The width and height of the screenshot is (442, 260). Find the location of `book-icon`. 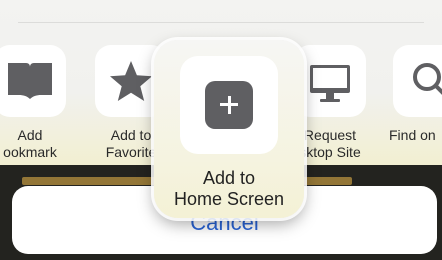

book-icon is located at coordinates (30, 81).